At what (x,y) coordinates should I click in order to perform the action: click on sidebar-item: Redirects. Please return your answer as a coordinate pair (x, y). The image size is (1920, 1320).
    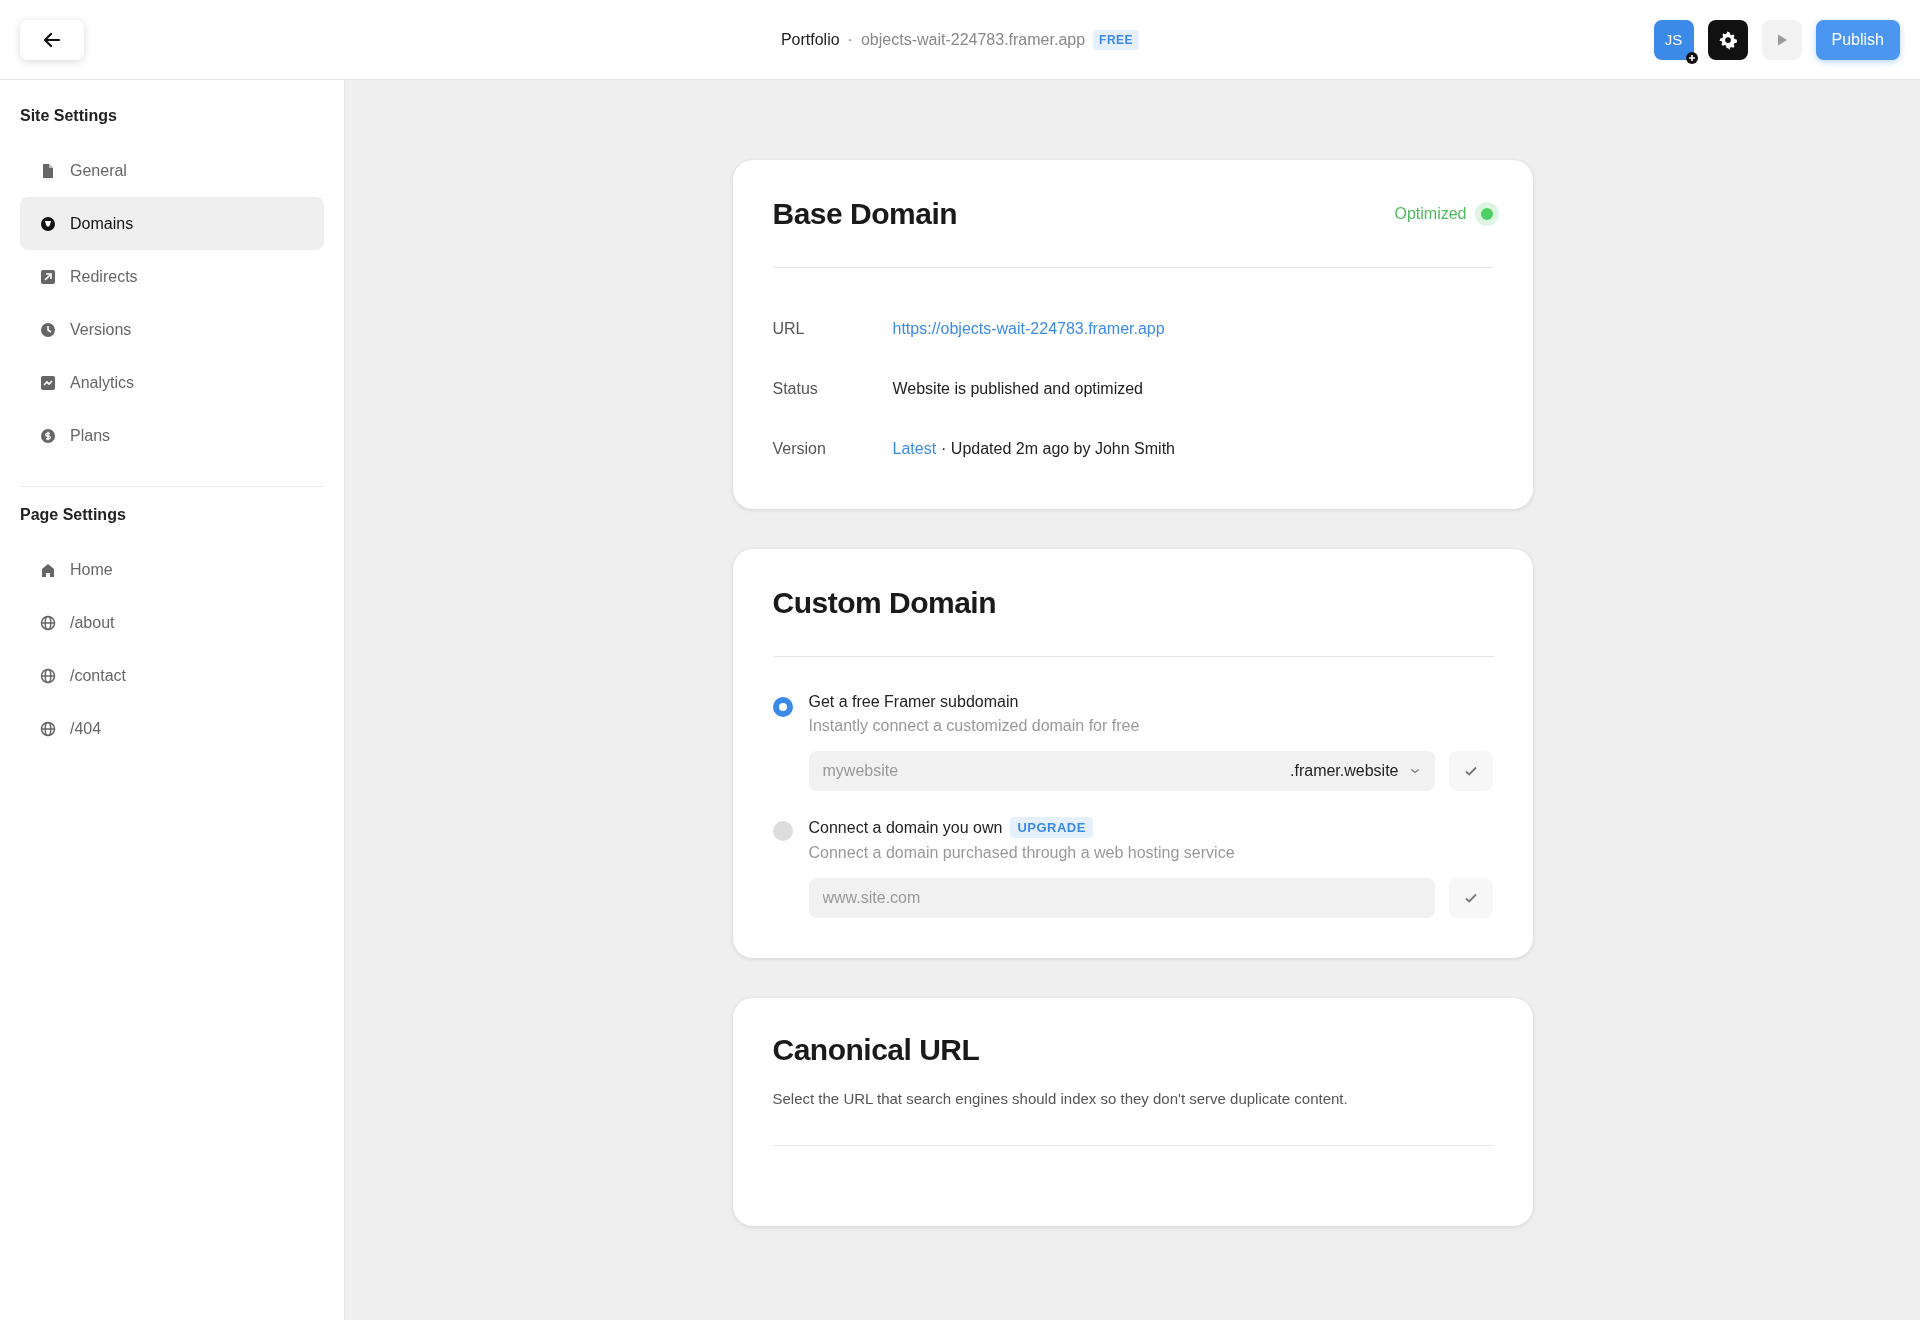
    Looking at the image, I should click on (172, 276).